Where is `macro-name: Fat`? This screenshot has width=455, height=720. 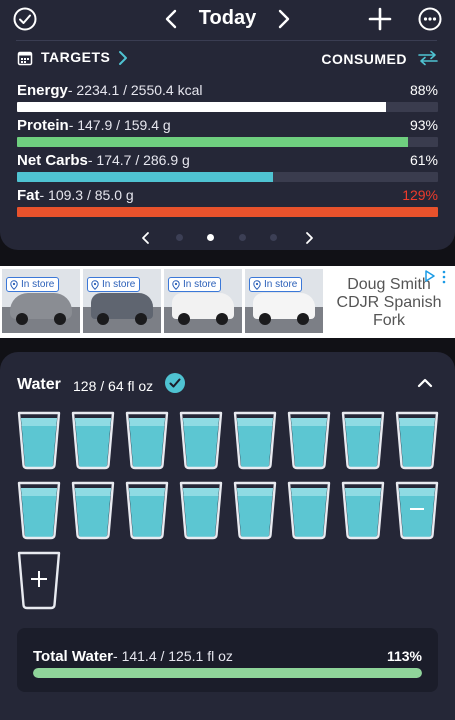 macro-name: Fat is located at coordinates (28, 195).